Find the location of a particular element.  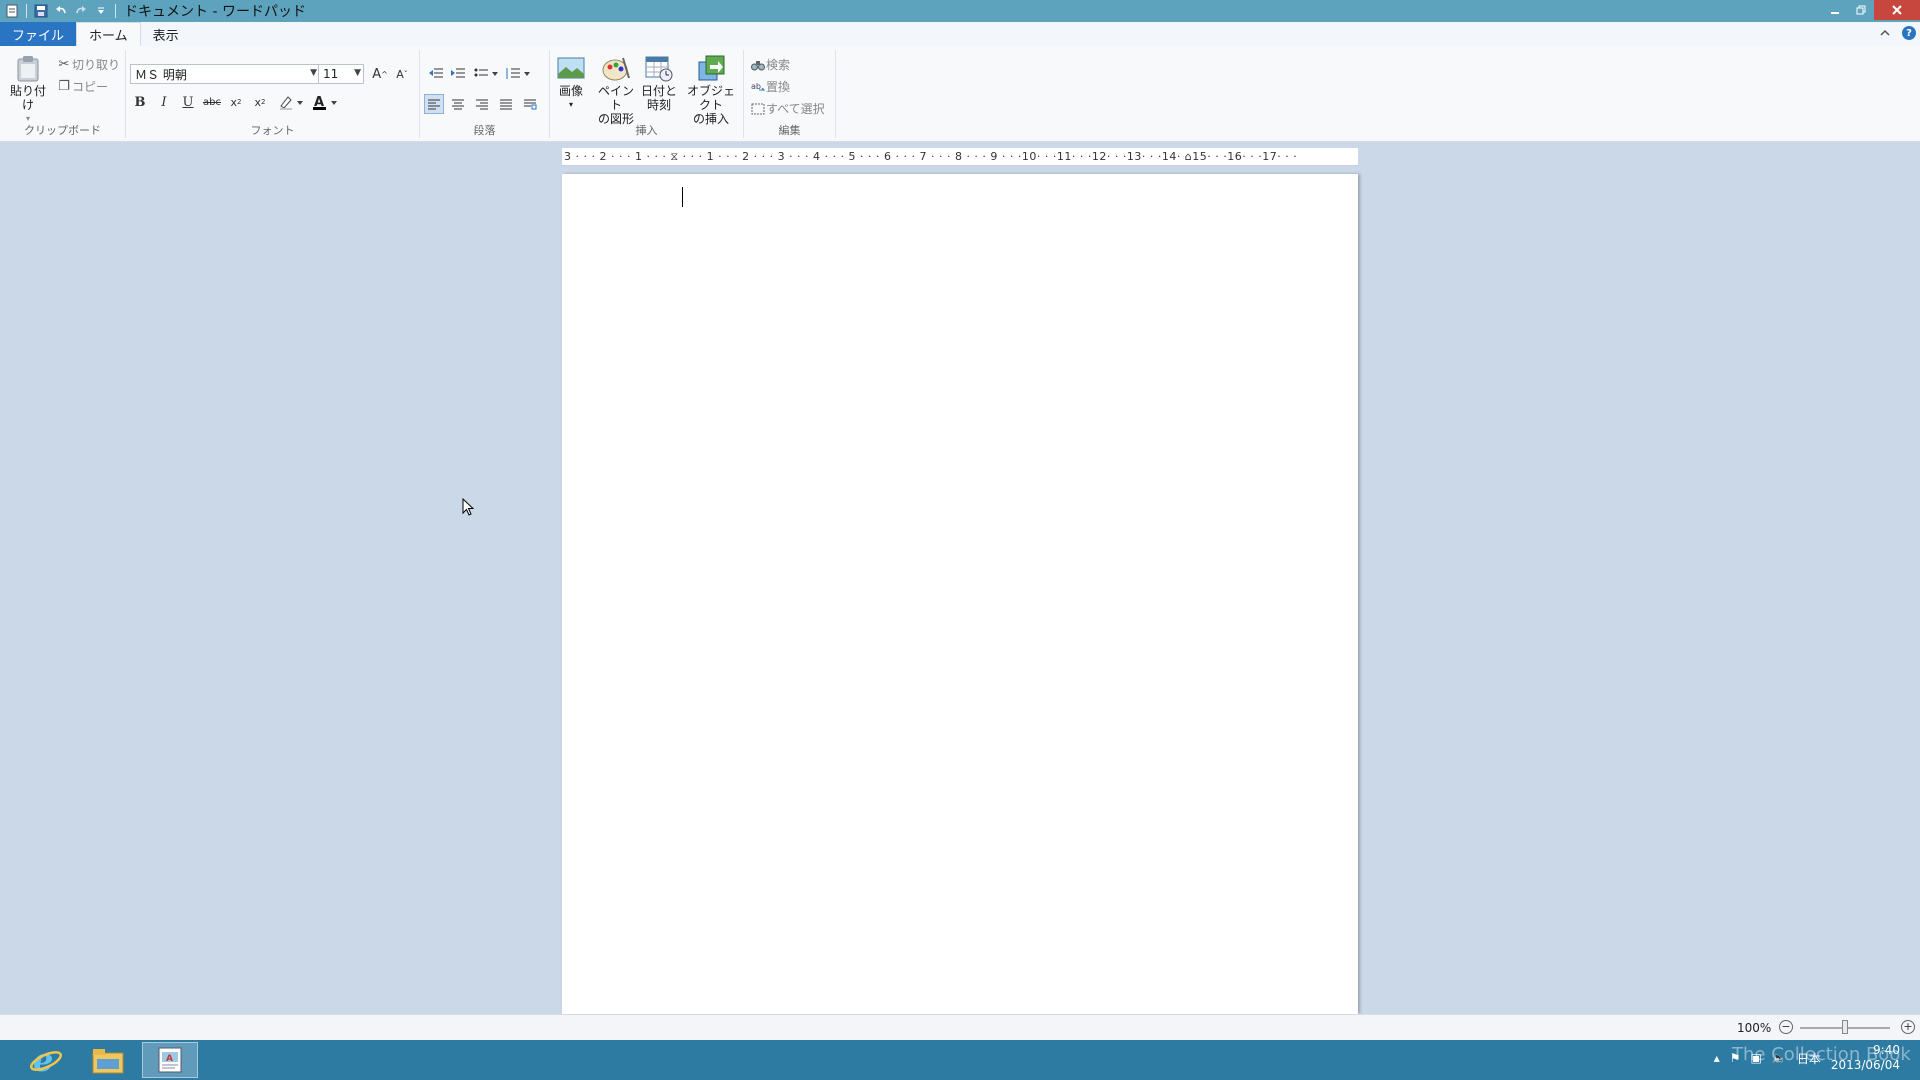

align-left-icon is located at coordinates (434, 104).